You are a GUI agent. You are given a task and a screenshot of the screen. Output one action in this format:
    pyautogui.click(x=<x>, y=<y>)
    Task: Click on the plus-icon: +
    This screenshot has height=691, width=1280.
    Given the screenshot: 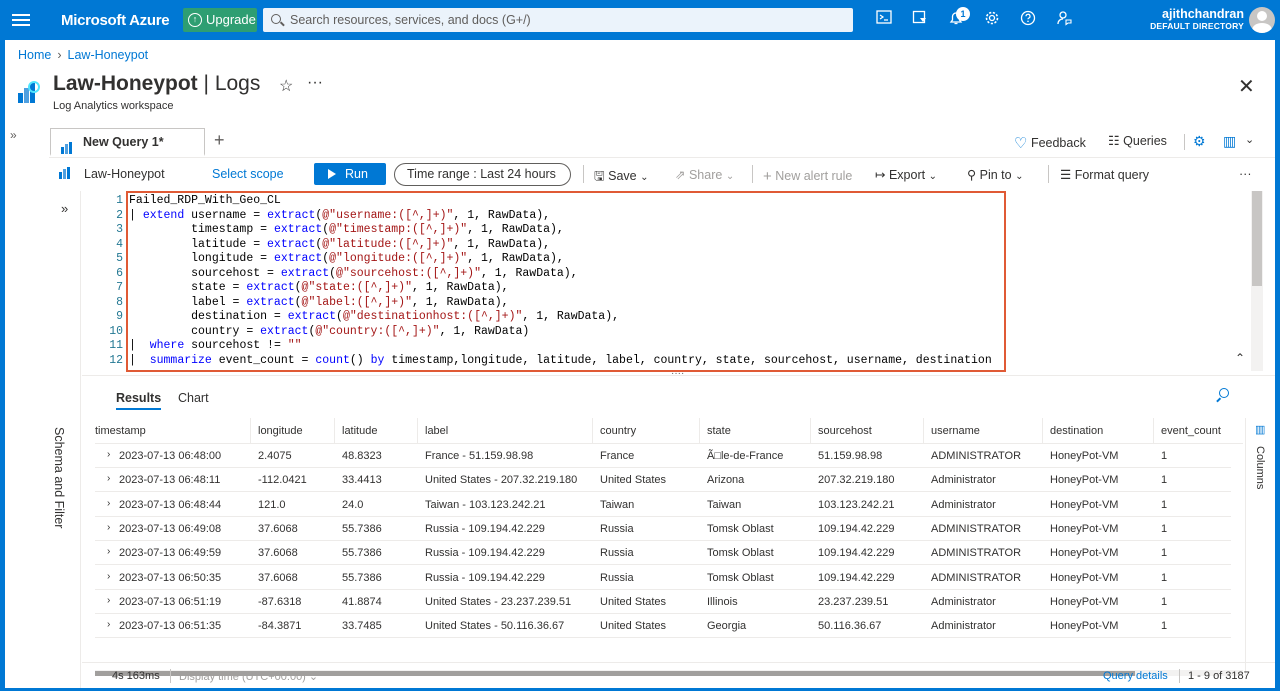 What is the action you would take?
    pyautogui.click(x=767, y=176)
    